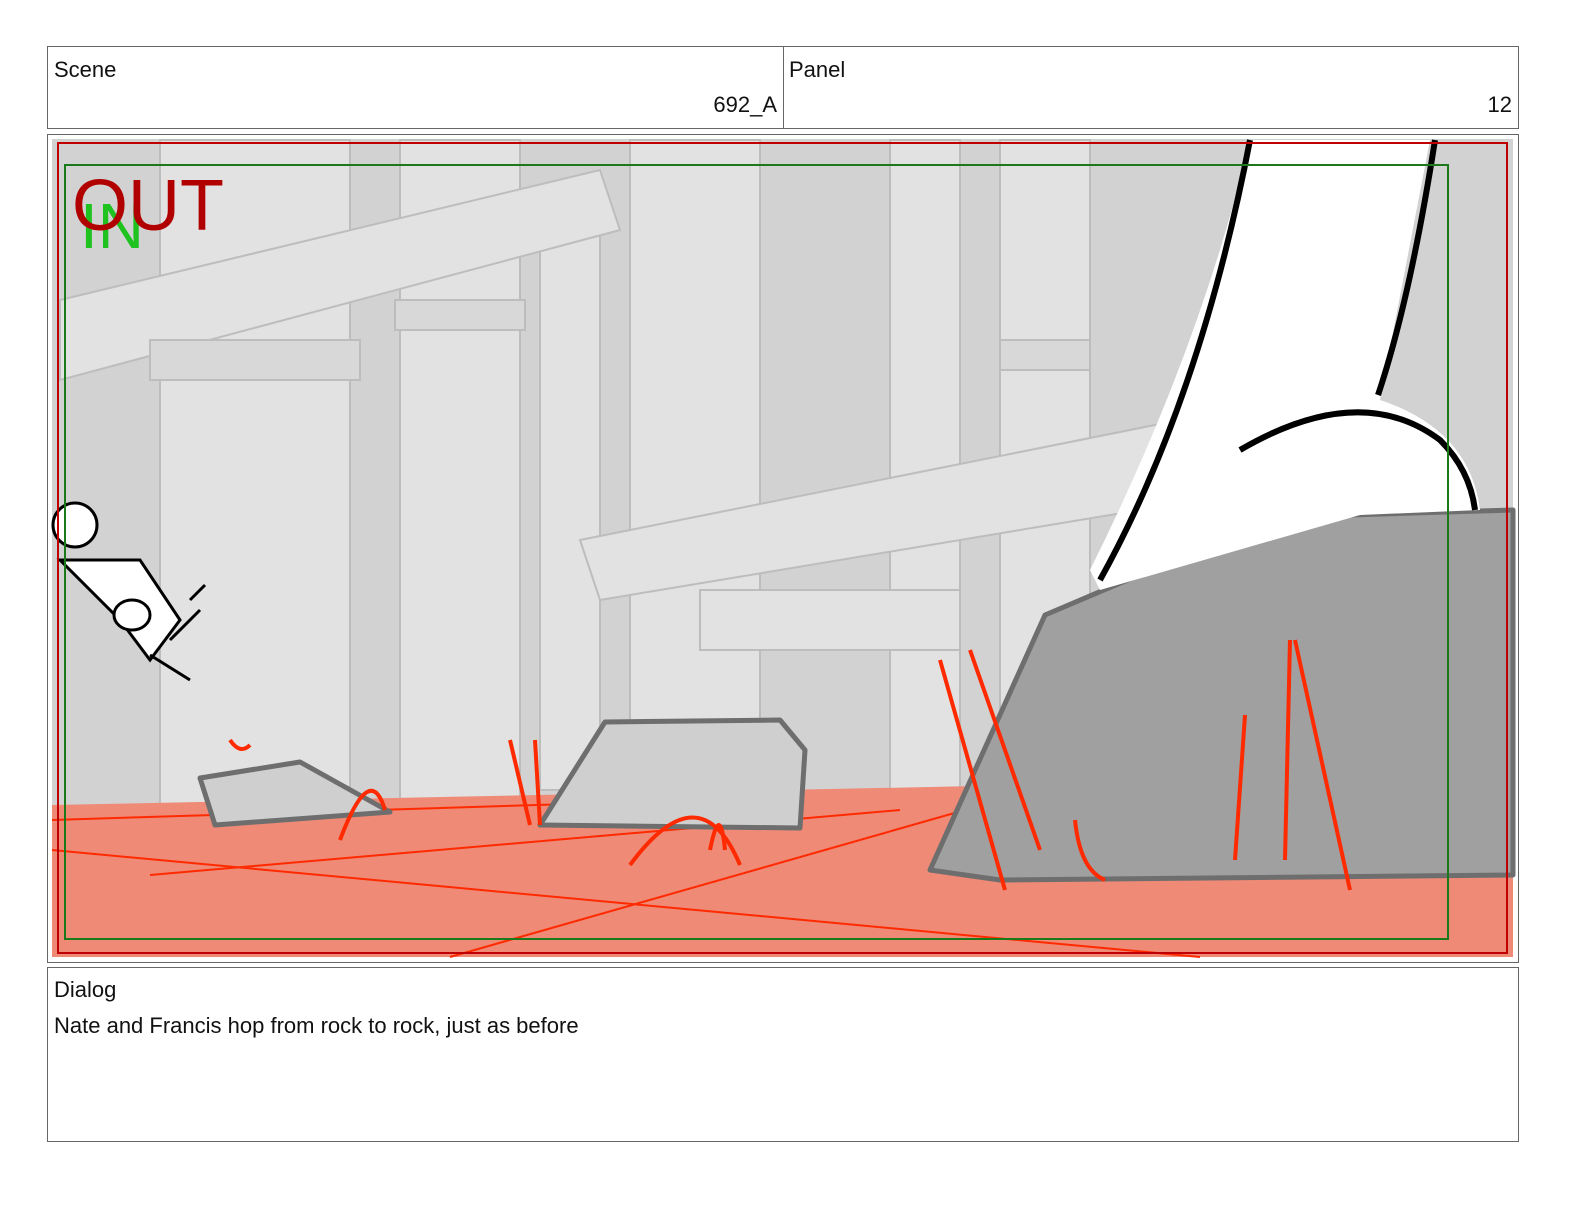 Image resolution: width=1584 pixels, height=1224 pixels. Describe the element at coordinates (1499, 104) in the screenshot. I see `panel-value: 12` at that location.